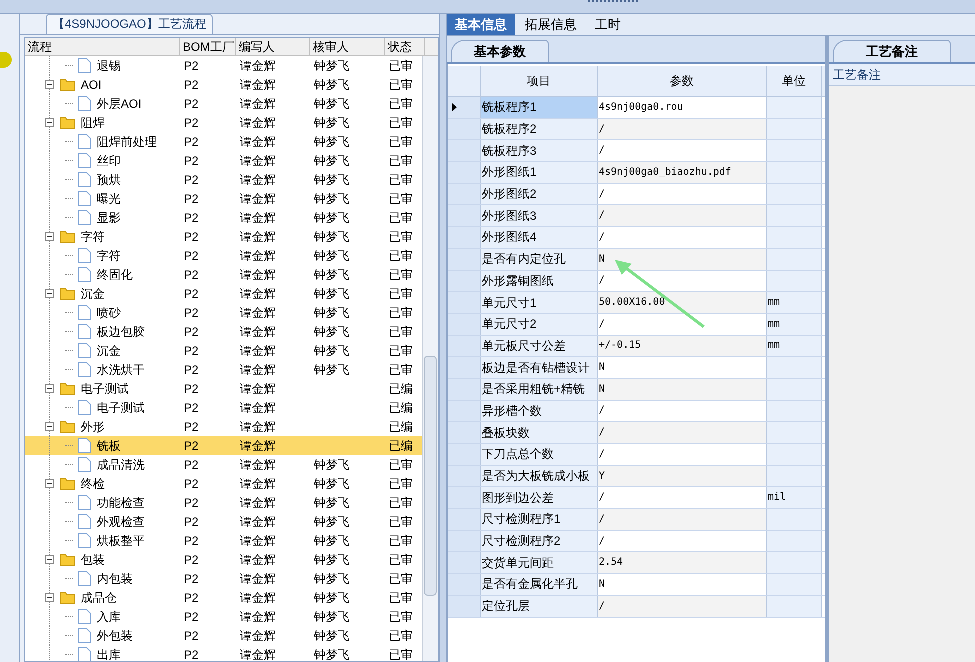 The height and width of the screenshot is (662, 975). I want to click on table-cell: 图形到边公差, so click(539, 497).